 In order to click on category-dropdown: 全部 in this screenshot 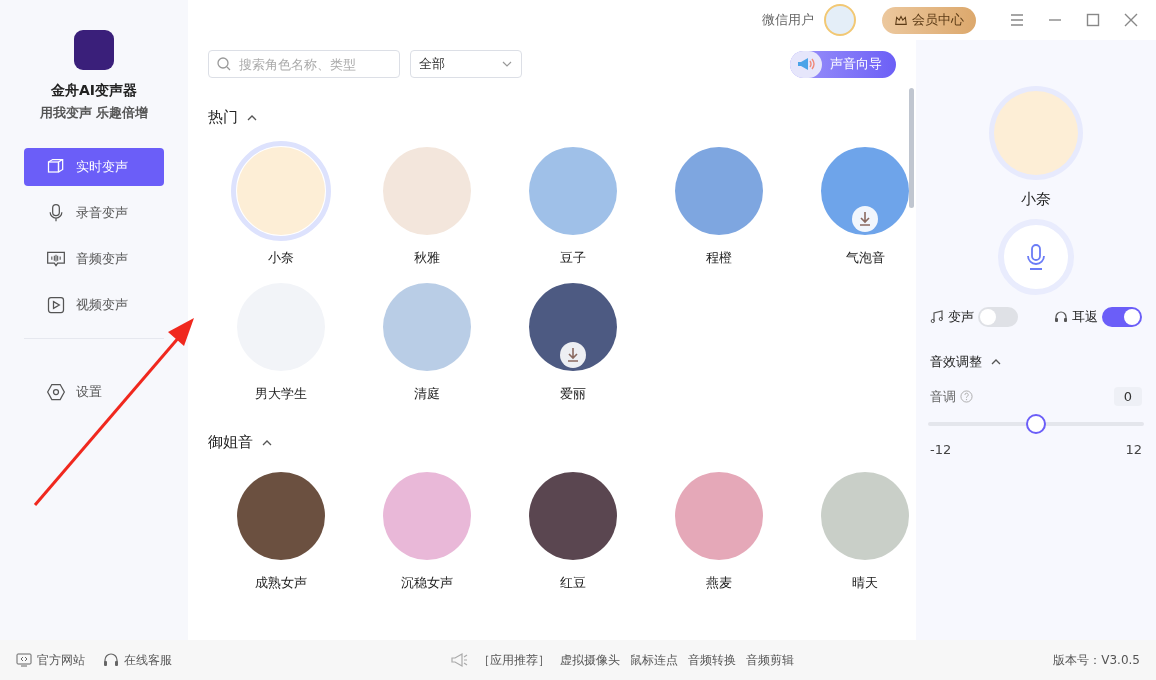, I will do `click(466, 64)`.